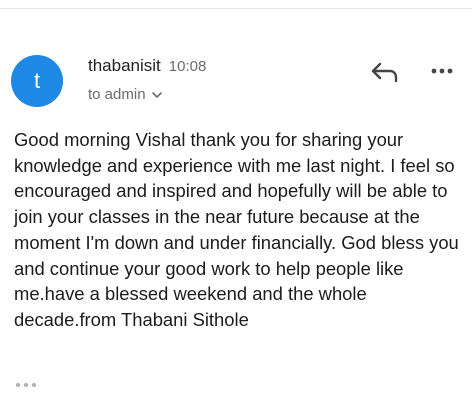  Describe the element at coordinates (117, 94) in the screenshot. I see `recipient-label: to admin` at that location.